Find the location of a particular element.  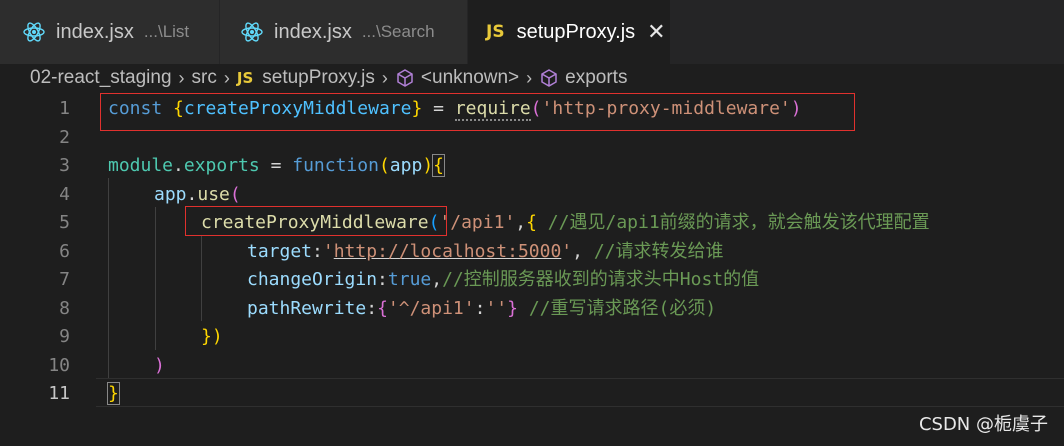

operator: = is located at coordinates (276, 165).